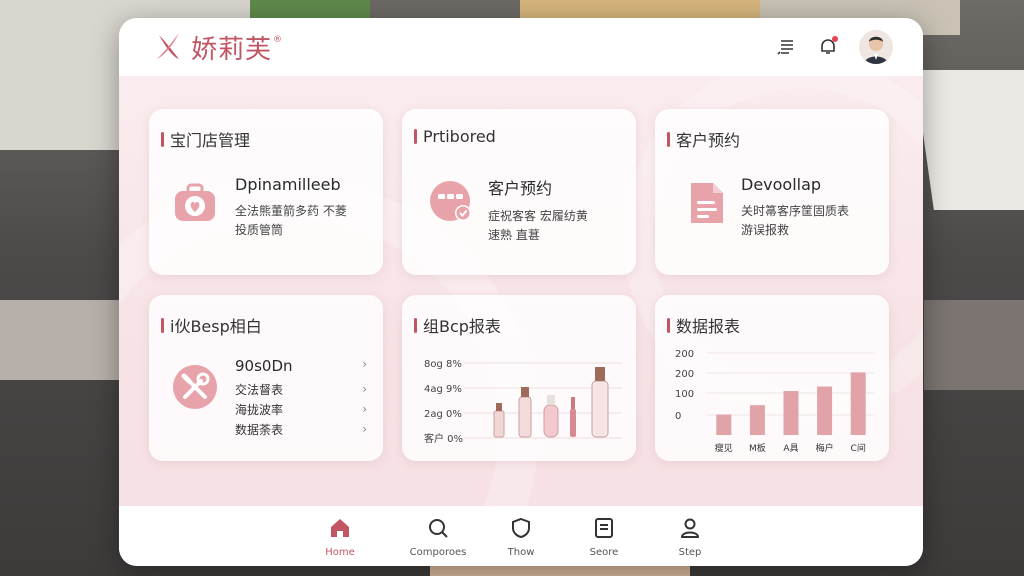  I want to click on tab-label: Home, so click(340, 552).